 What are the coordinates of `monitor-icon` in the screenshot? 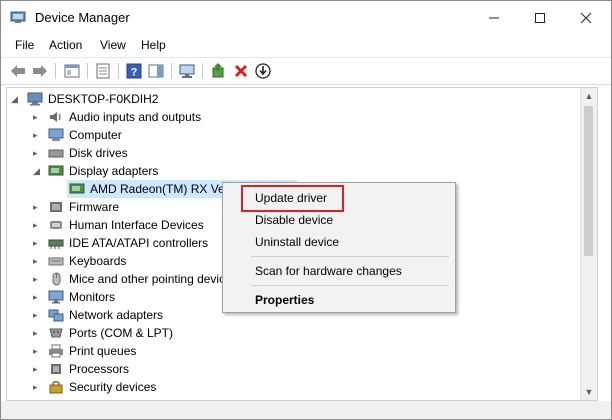 It's located at (56, 297).